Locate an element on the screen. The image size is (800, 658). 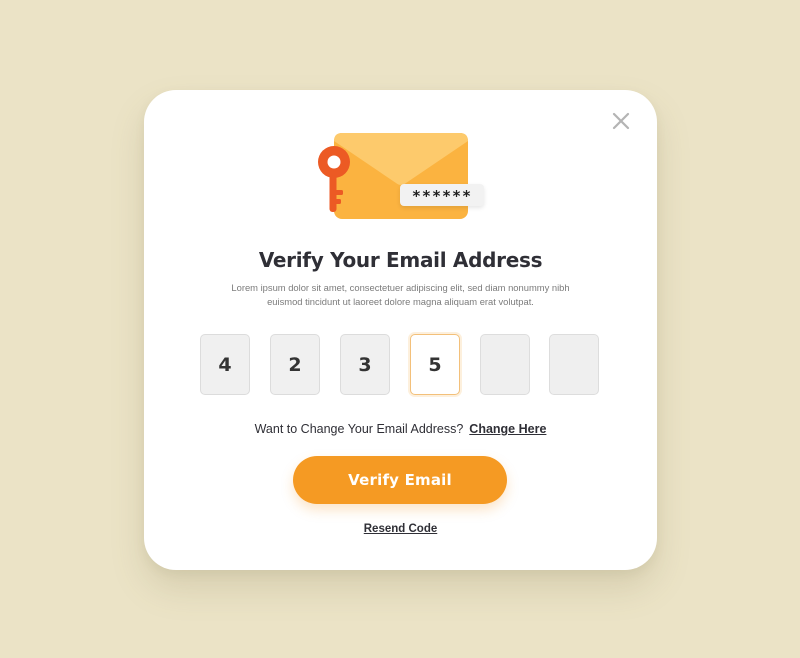
verify-email-button: Verify Email is located at coordinates (400, 480).